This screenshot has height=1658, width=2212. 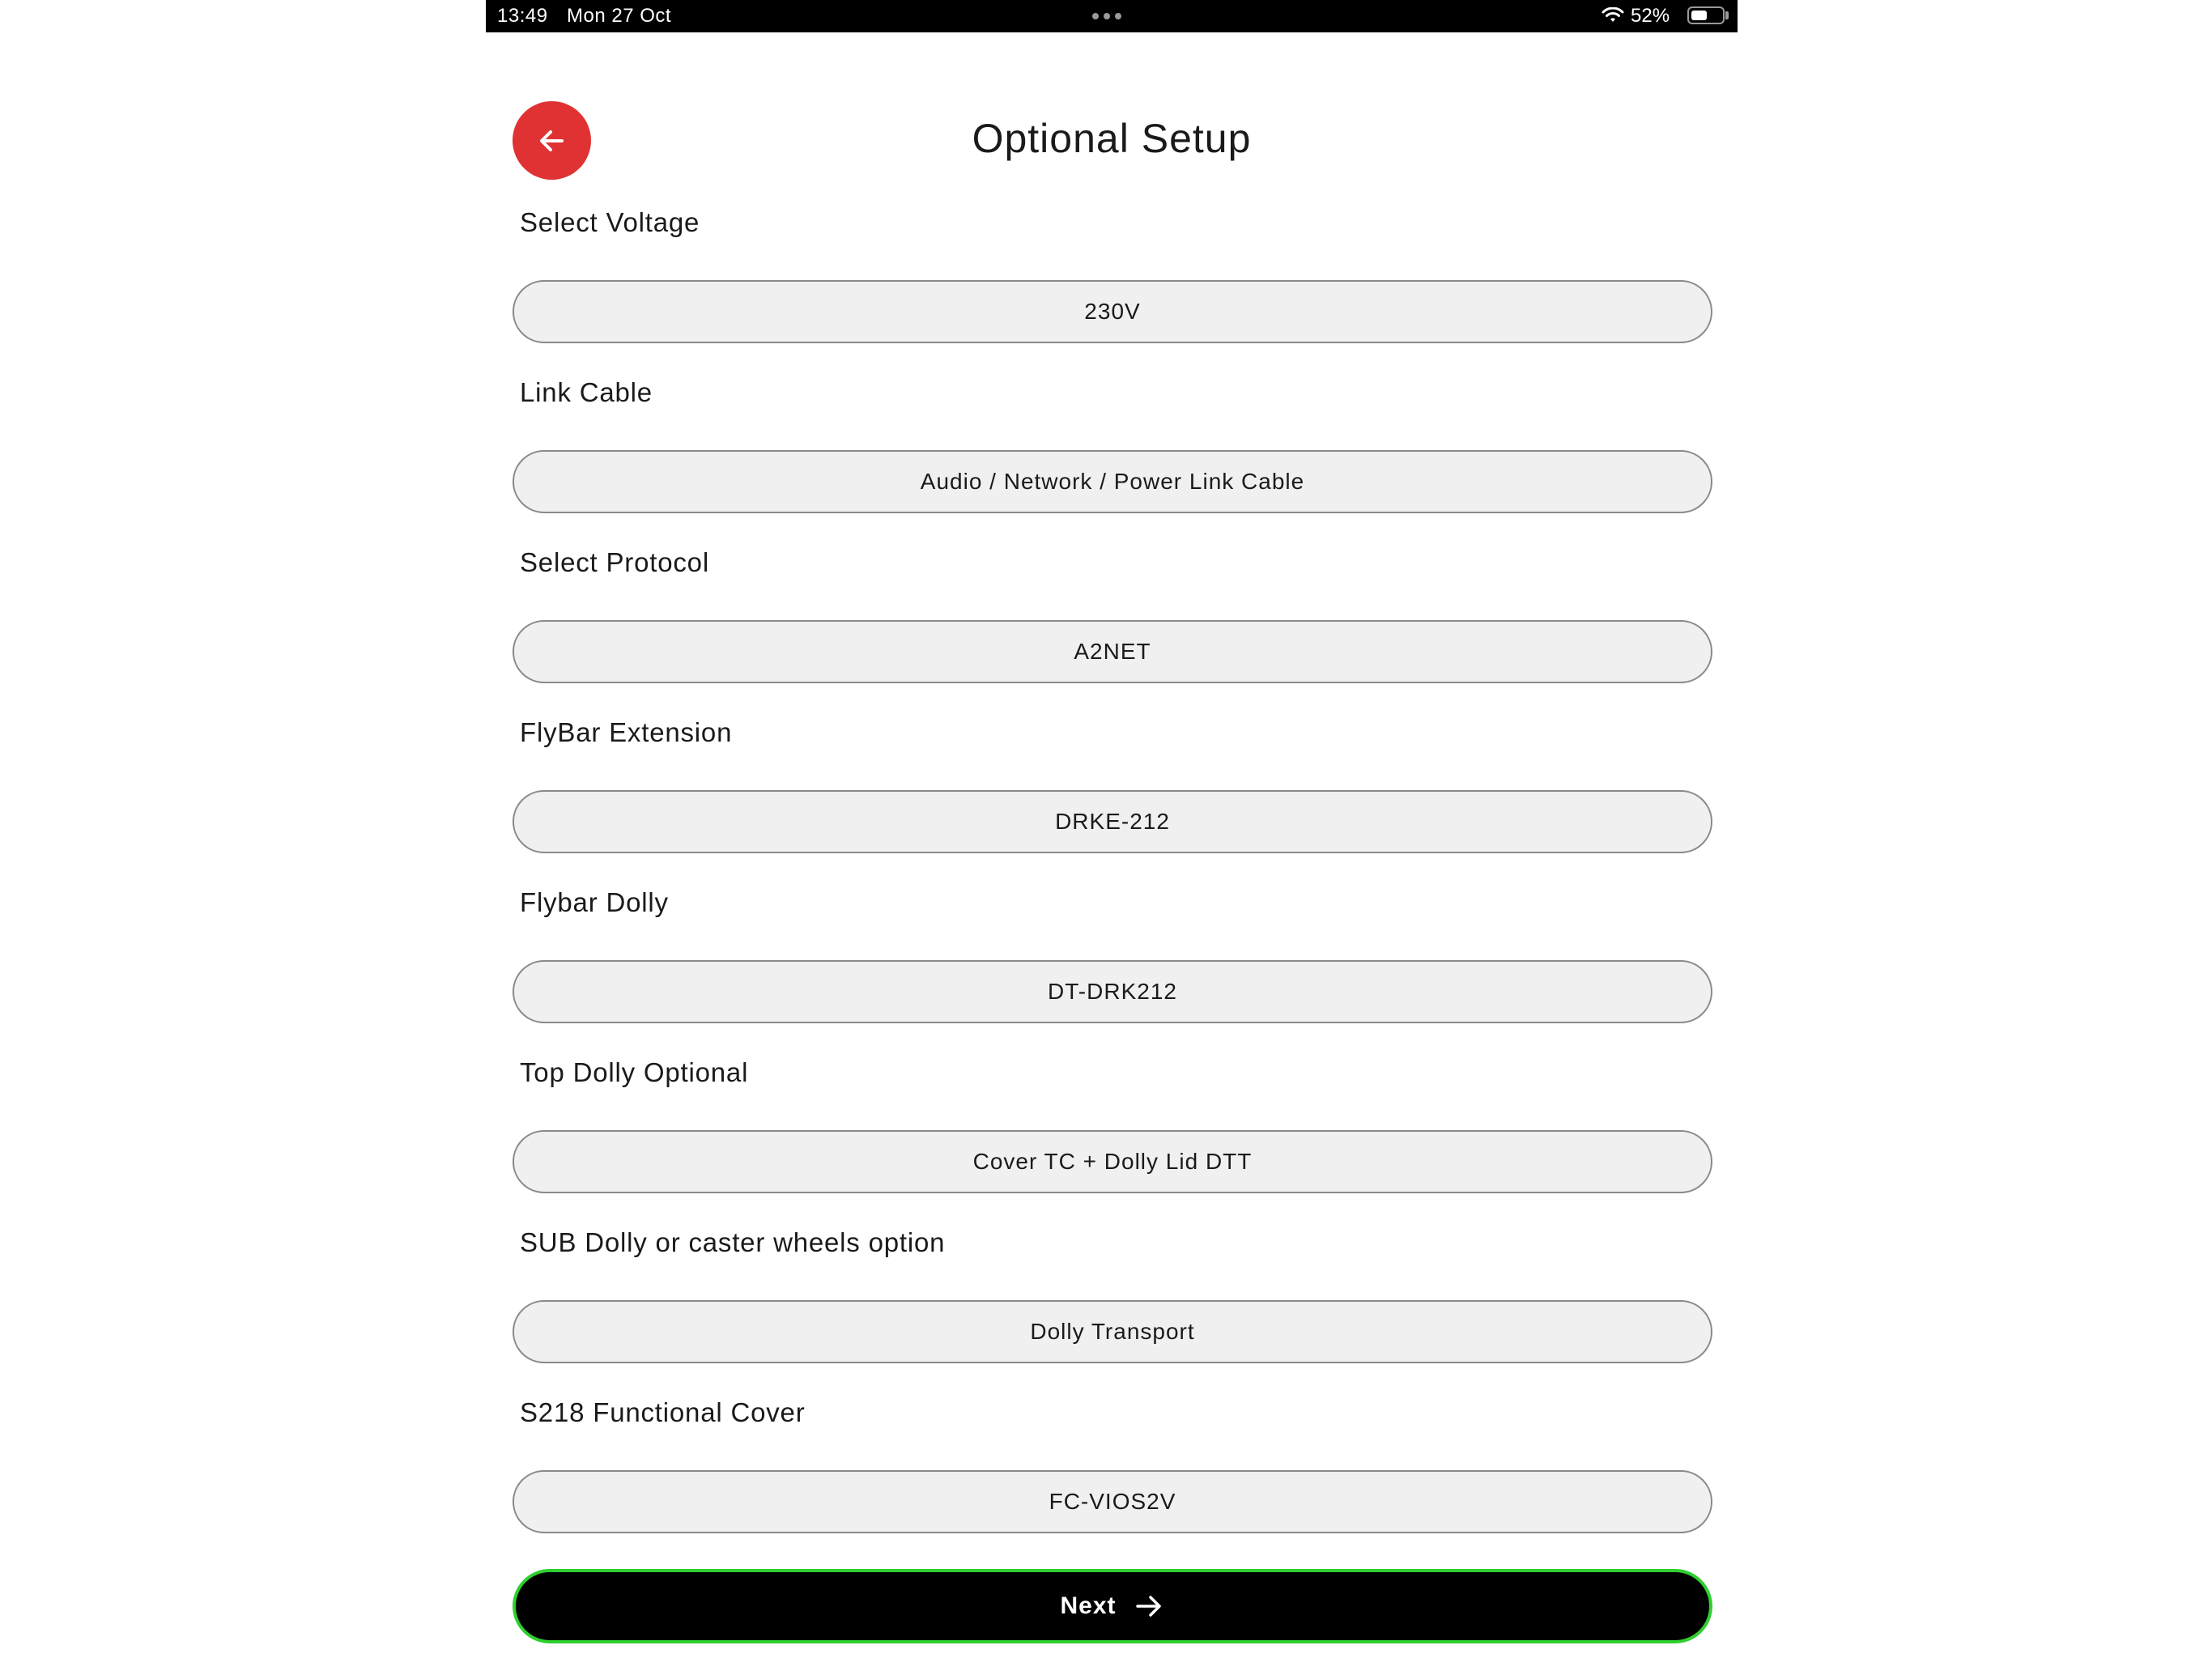 What do you see at coordinates (663, 1412) in the screenshot?
I see `field-label-functional-cover: S218 Functional Cover` at bounding box center [663, 1412].